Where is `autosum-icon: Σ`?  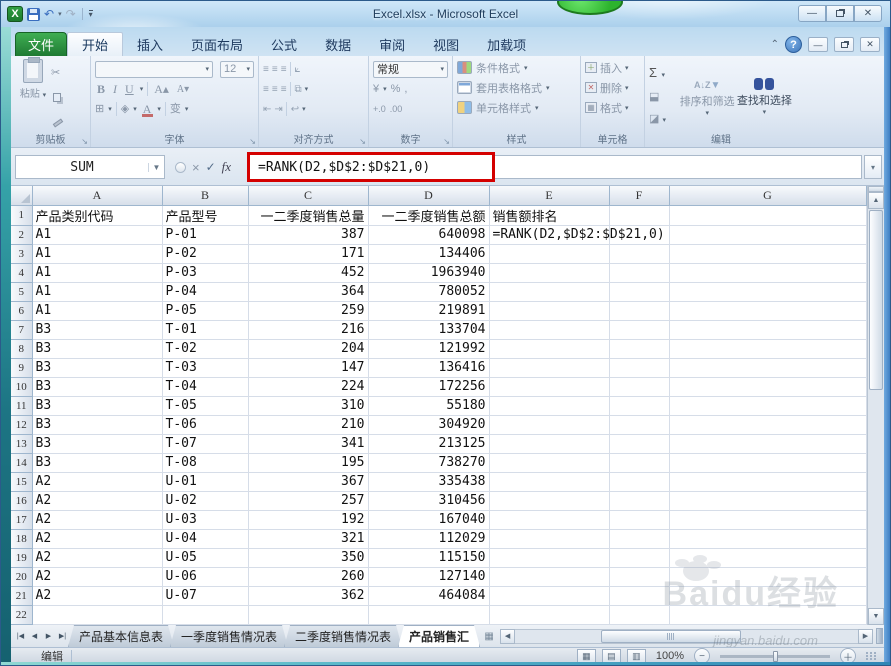
autosum-icon: Σ is located at coordinates (653, 72).